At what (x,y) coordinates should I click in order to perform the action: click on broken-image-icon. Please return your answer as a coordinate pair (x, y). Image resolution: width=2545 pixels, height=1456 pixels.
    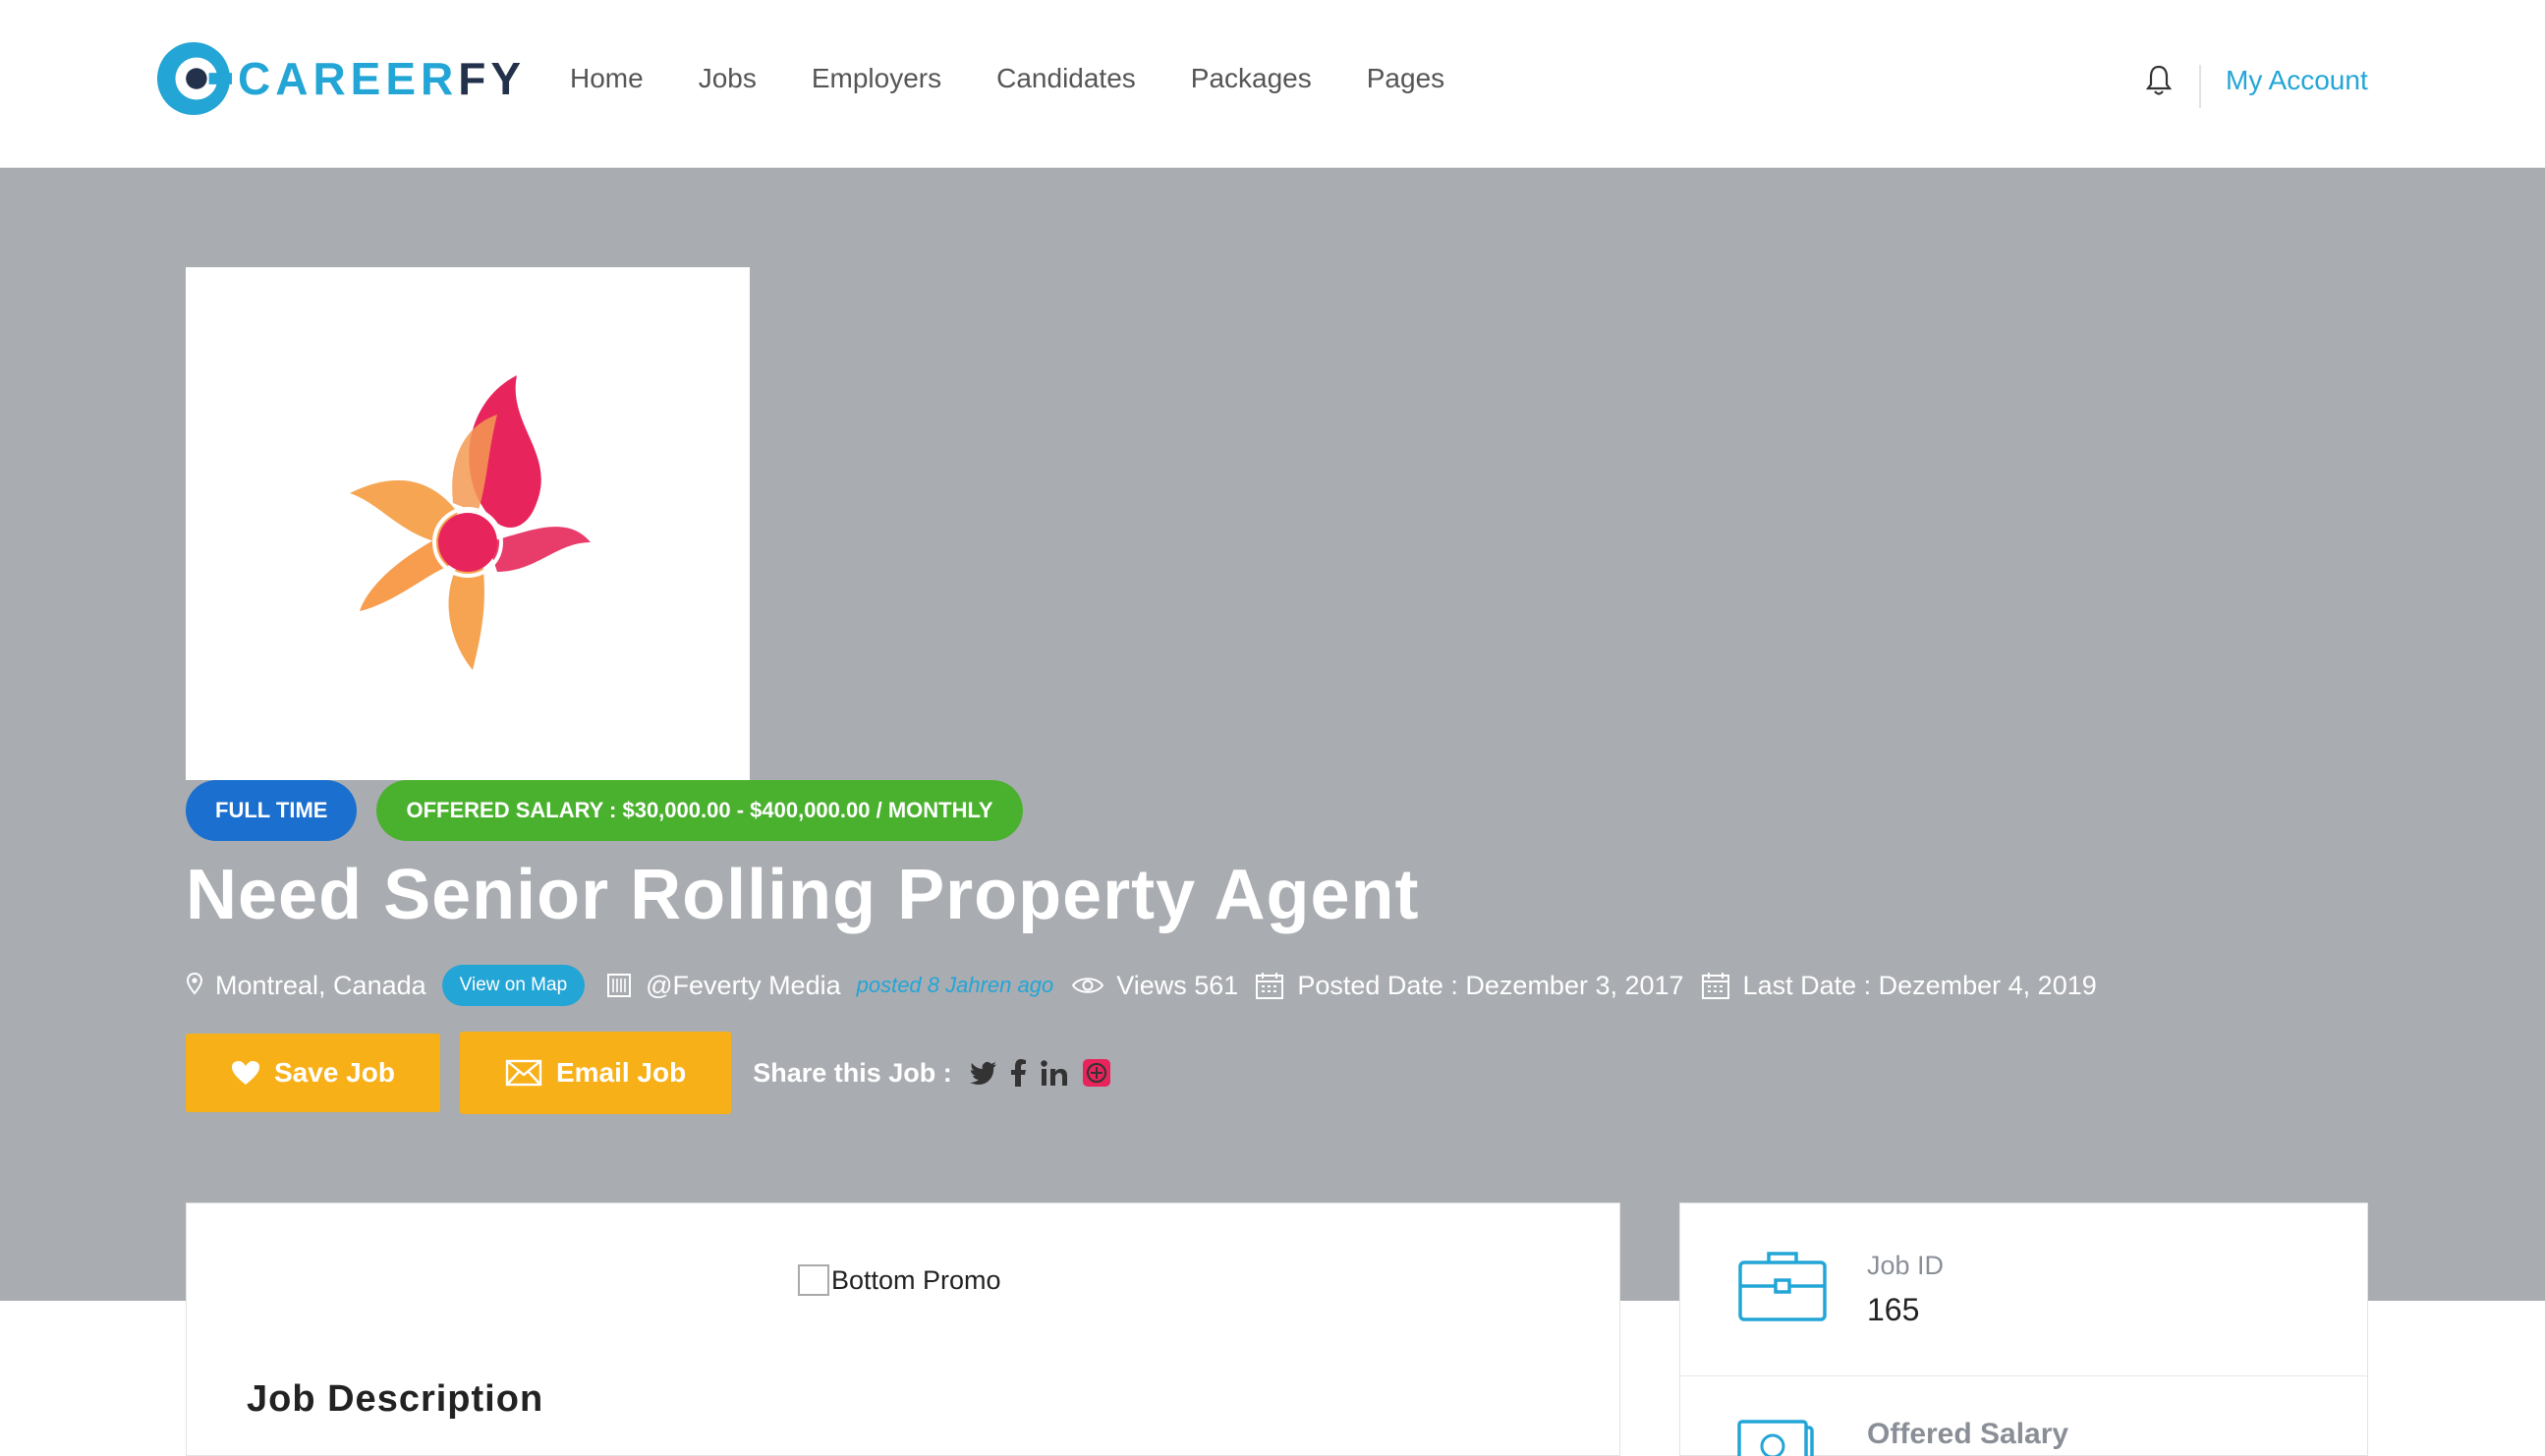
    Looking at the image, I should click on (813, 1280).